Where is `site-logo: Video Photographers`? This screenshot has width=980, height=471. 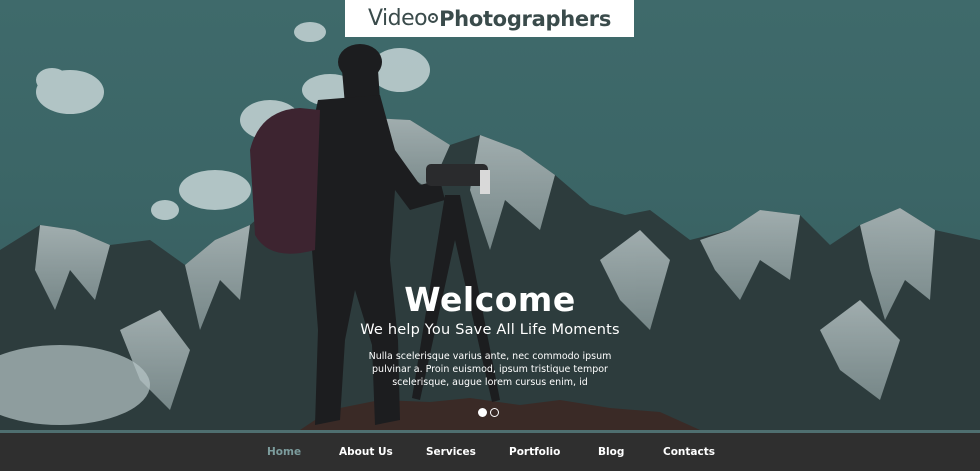
site-logo: Video Photographers is located at coordinates (489, 18).